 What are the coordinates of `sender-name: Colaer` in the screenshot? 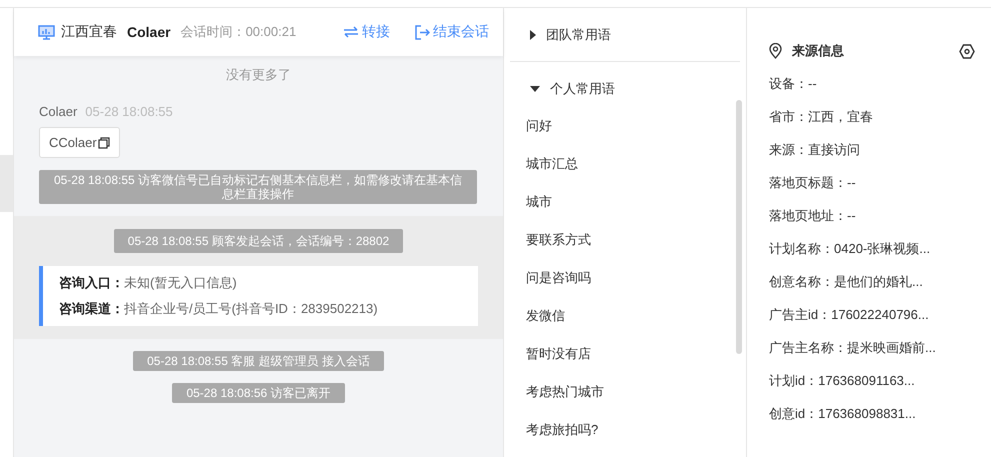 It's located at (58, 111).